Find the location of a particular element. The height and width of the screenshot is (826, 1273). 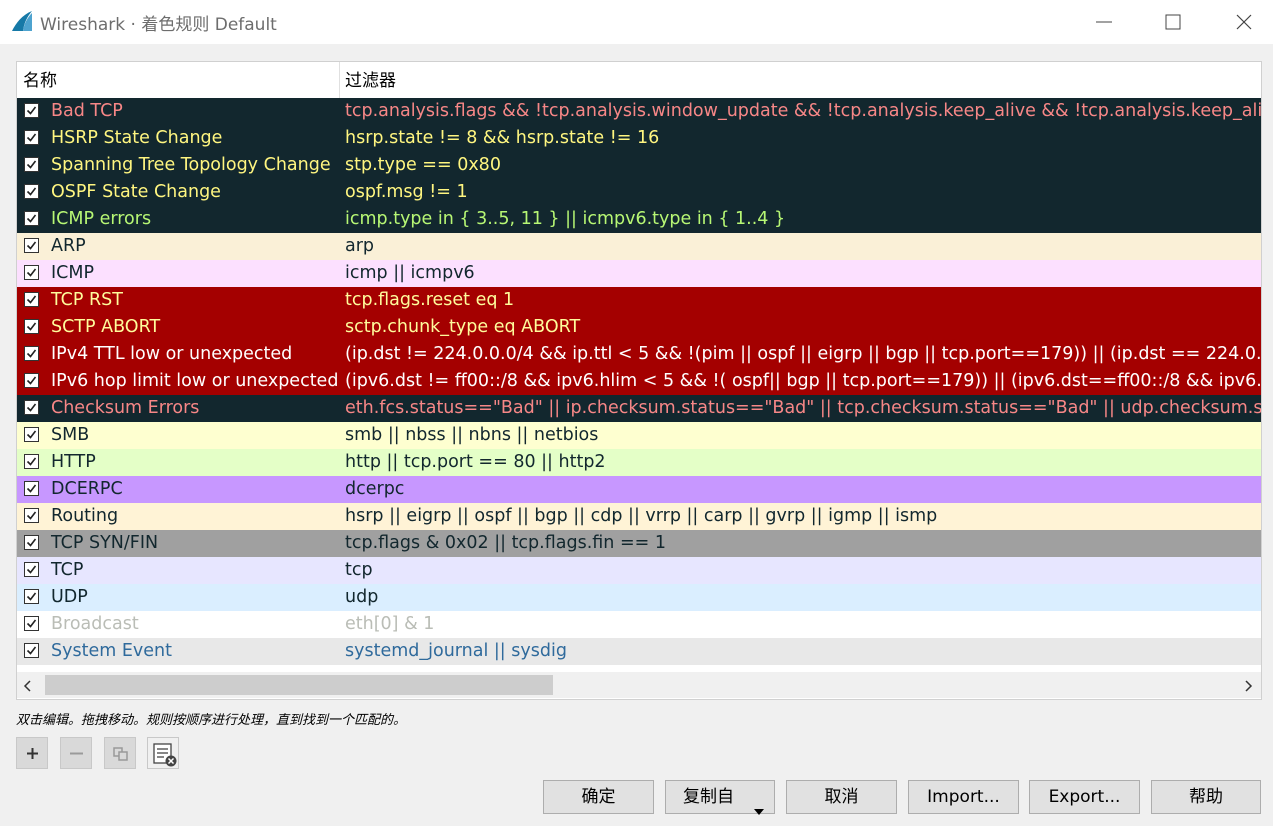

ok-button: 确定 is located at coordinates (598, 797).